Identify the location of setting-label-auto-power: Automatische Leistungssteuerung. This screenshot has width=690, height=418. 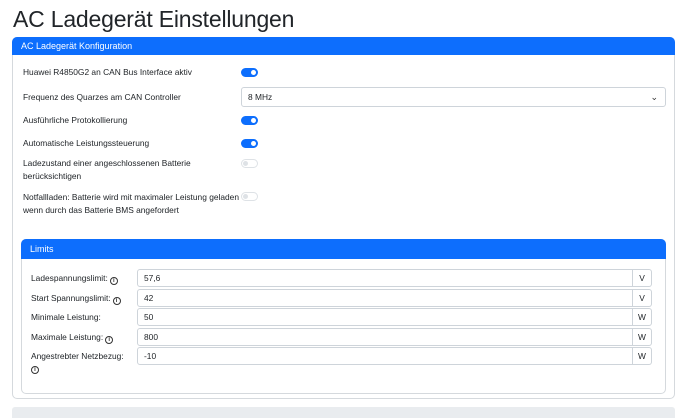
(86, 143).